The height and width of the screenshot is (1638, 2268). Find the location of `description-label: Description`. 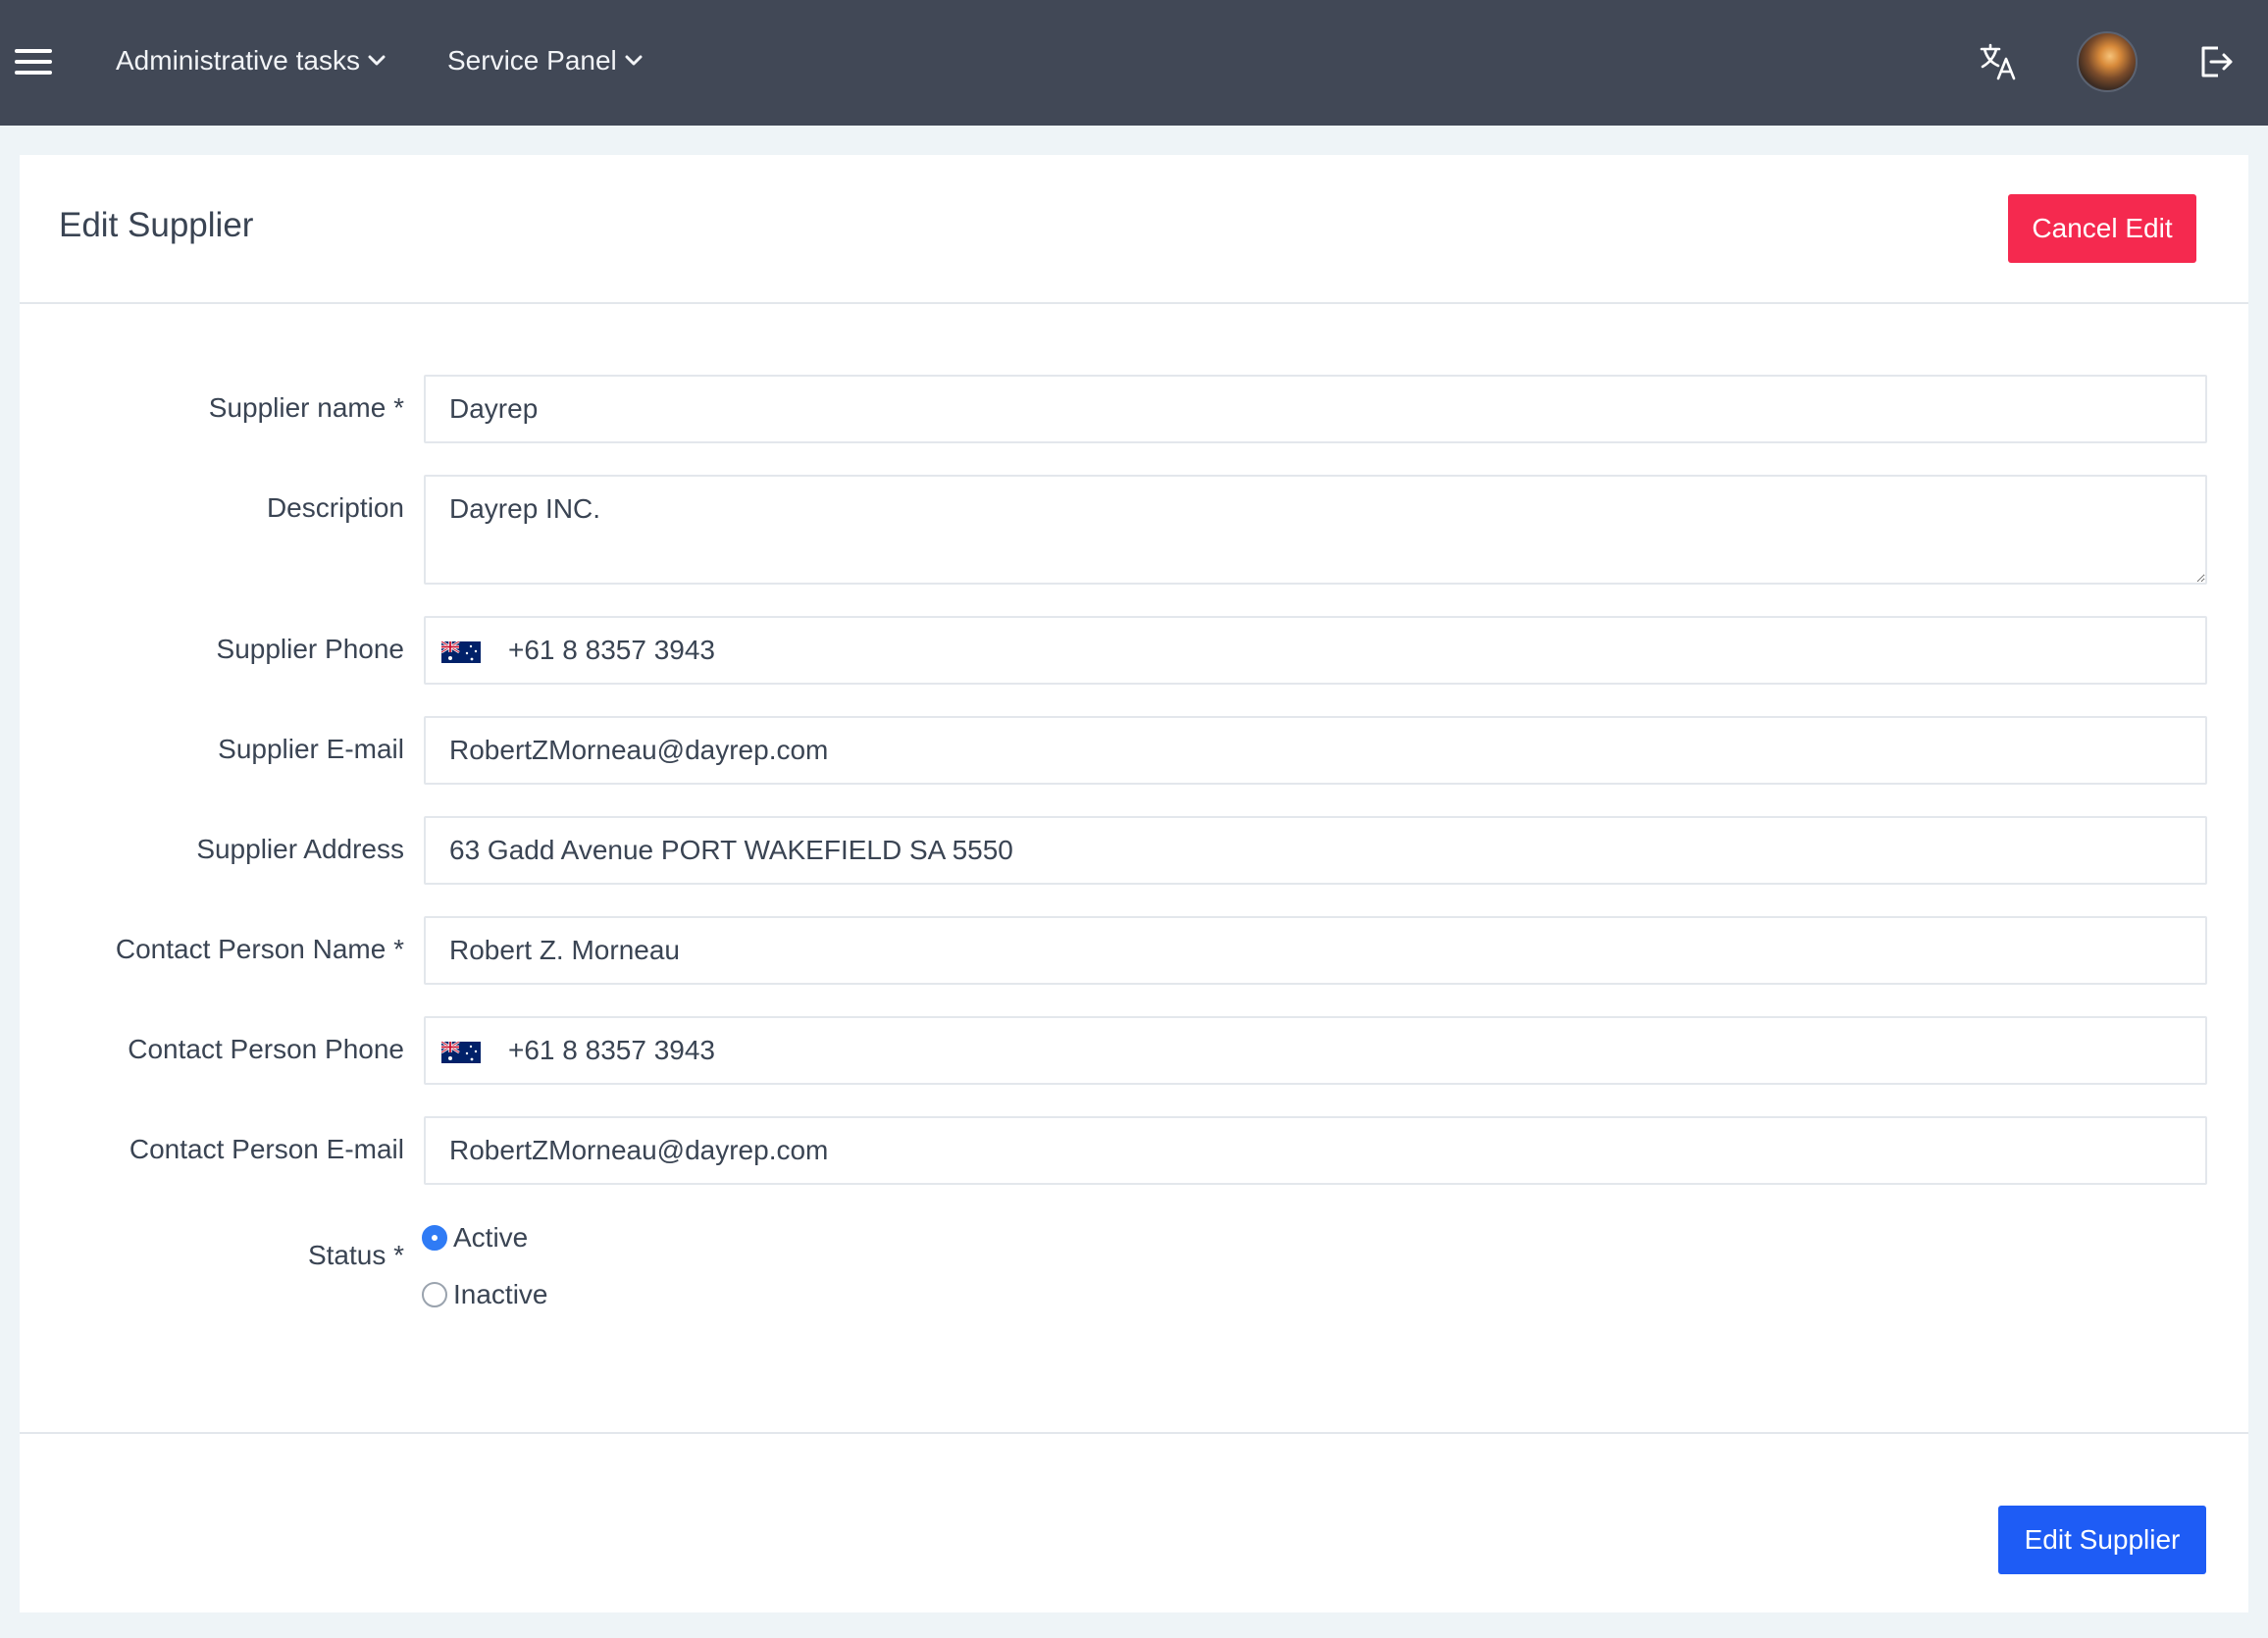

description-label: Description is located at coordinates (335, 507).